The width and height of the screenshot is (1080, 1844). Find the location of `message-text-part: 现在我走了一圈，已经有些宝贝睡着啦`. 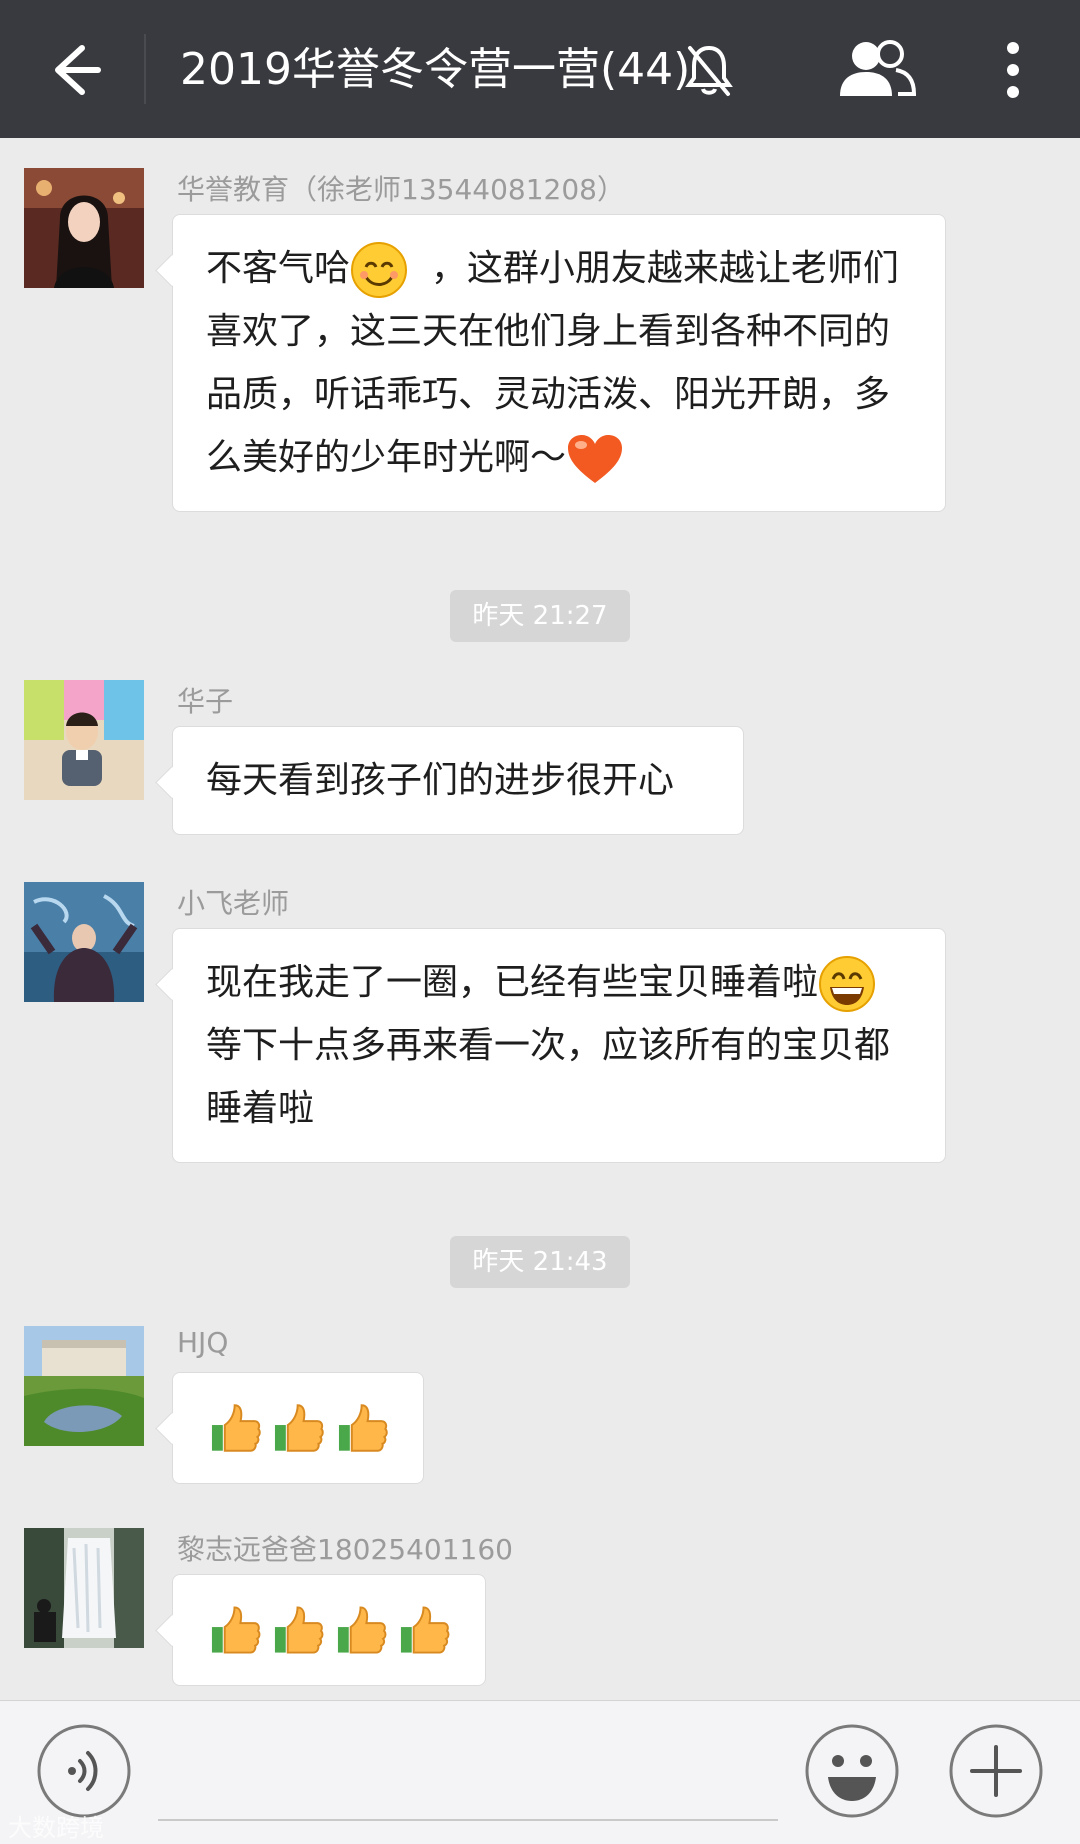

message-text-part: 现在我走了一圈，已经有些宝贝睡着啦 is located at coordinates (512, 982).